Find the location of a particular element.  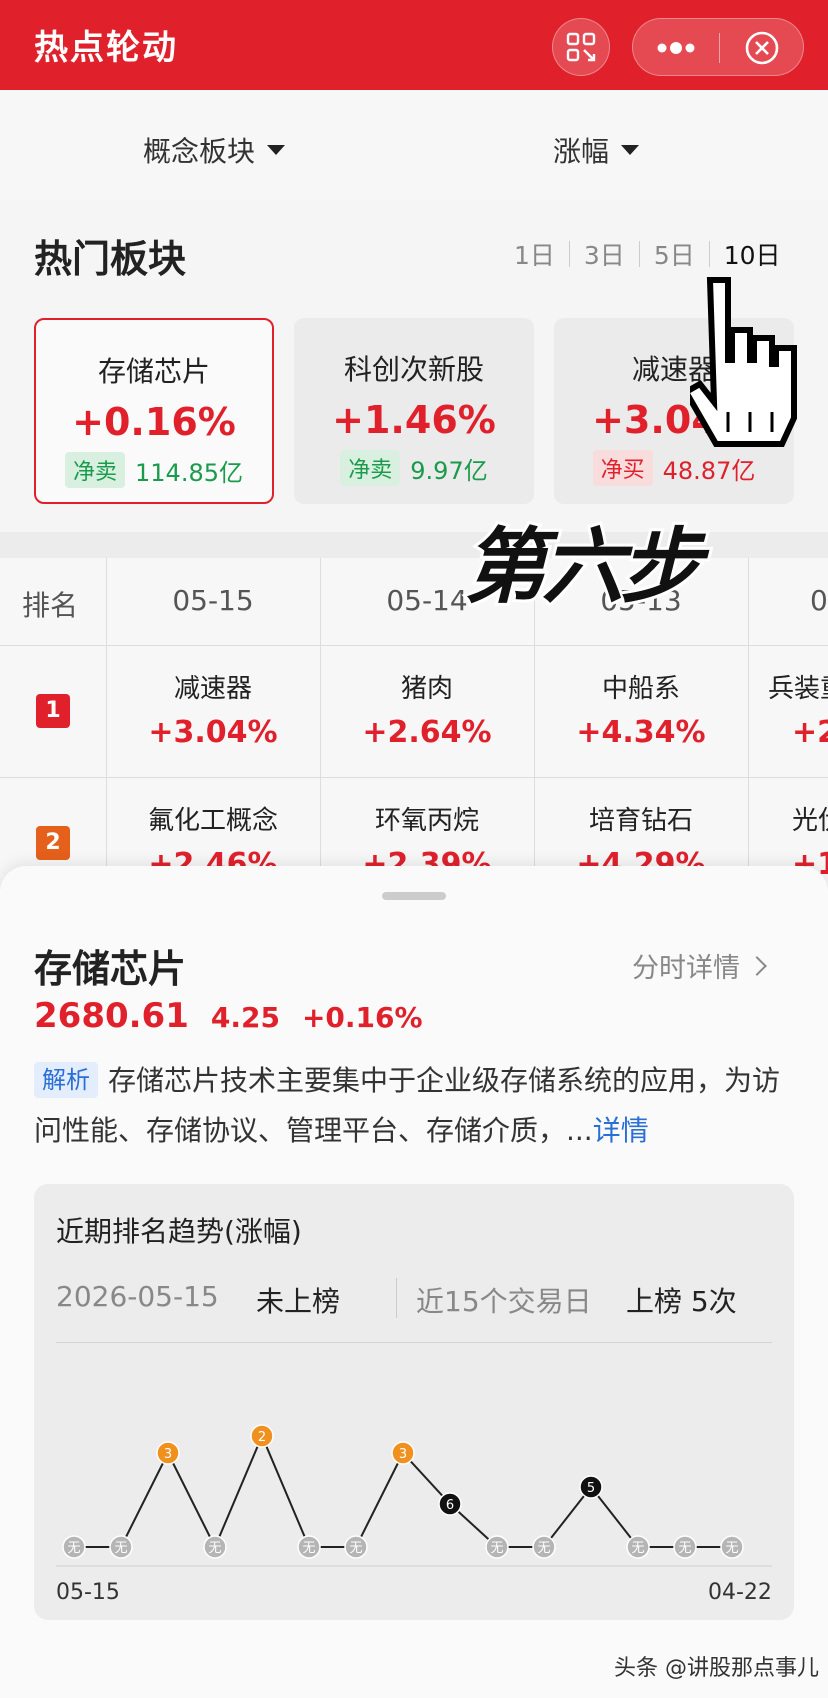

trend-point: 3 is located at coordinates (168, 1453).